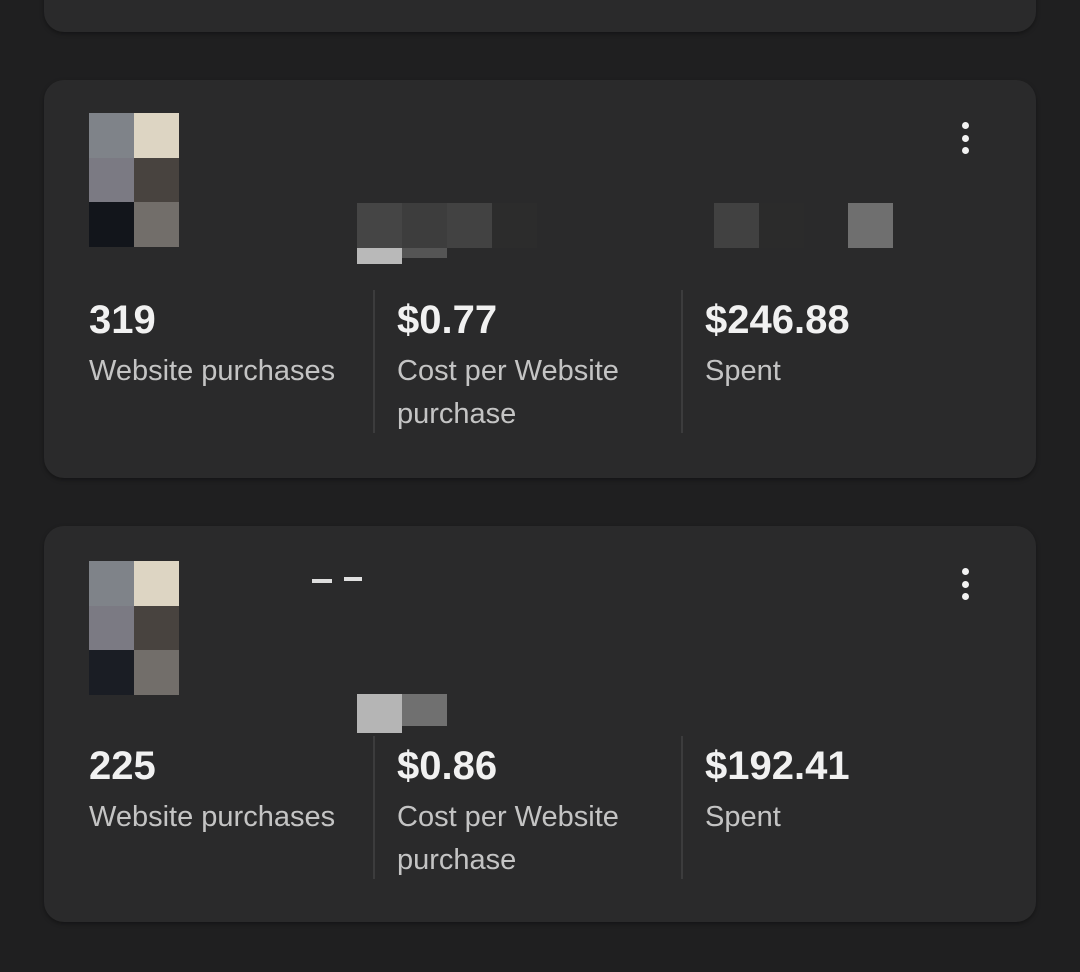  What do you see at coordinates (777, 766) in the screenshot?
I see `metric-value: $192.41` at bounding box center [777, 766].